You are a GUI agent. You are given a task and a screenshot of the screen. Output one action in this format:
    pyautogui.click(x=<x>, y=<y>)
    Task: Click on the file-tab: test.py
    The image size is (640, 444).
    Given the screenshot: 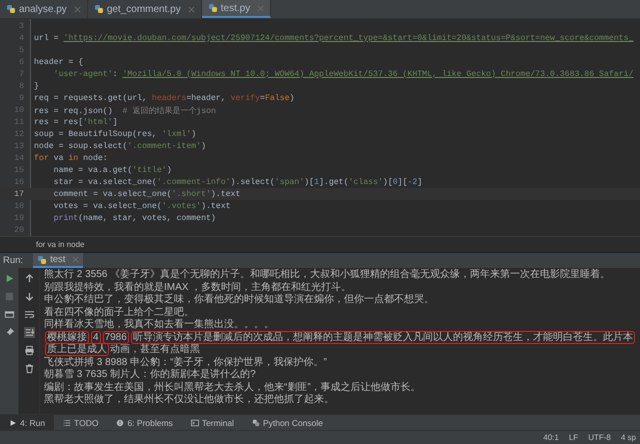 What is the action you would take?
    pyautogui.click(x=237, y=9)
    